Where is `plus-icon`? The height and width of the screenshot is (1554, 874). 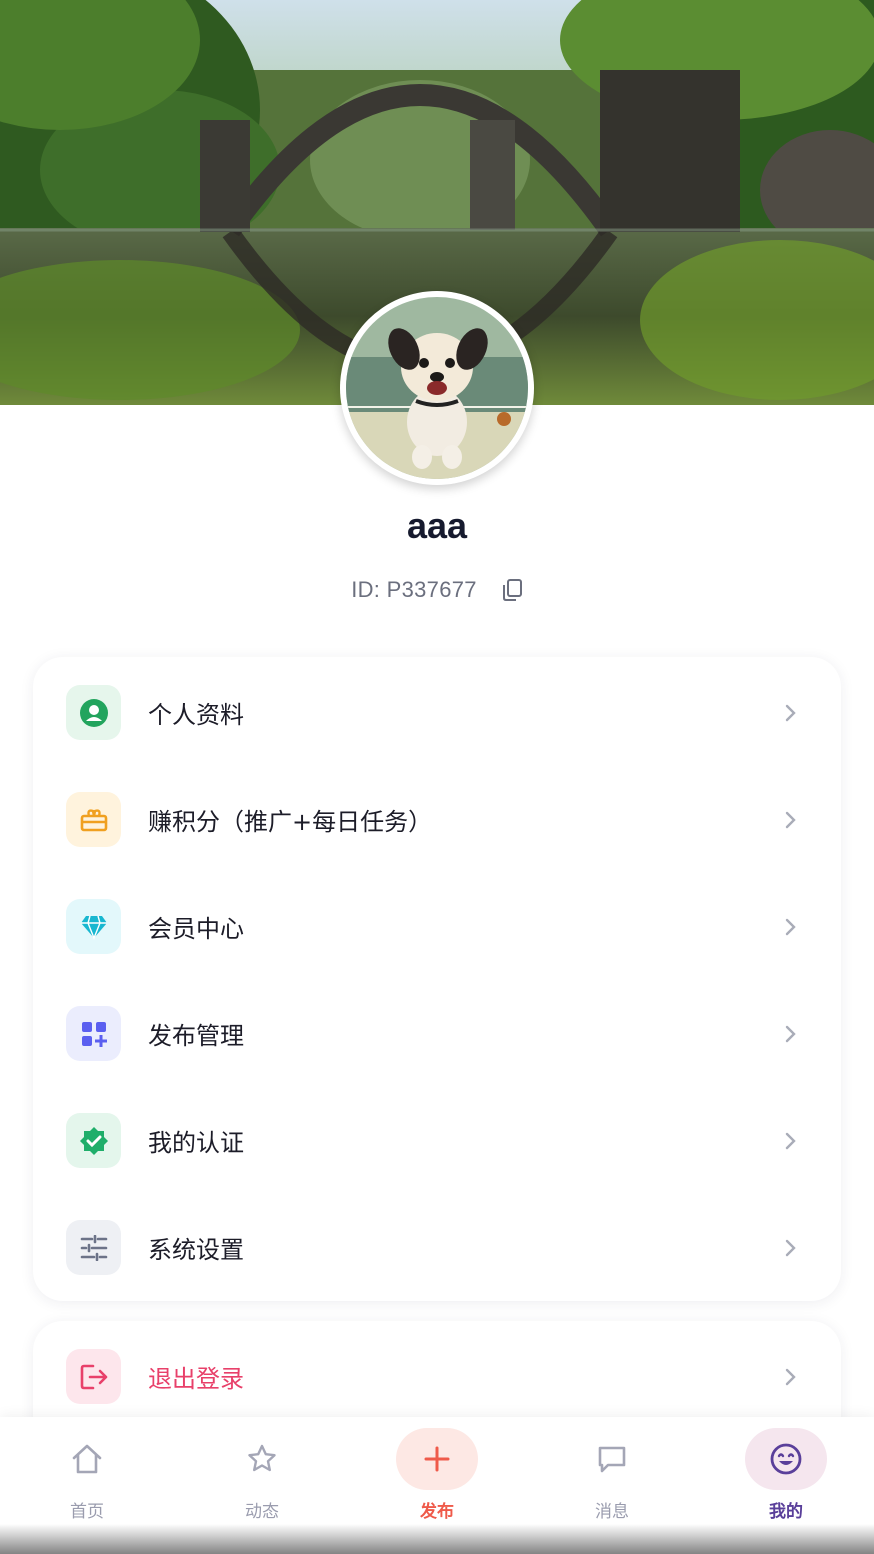 plus-icon is located at coordinates (437, 1459).